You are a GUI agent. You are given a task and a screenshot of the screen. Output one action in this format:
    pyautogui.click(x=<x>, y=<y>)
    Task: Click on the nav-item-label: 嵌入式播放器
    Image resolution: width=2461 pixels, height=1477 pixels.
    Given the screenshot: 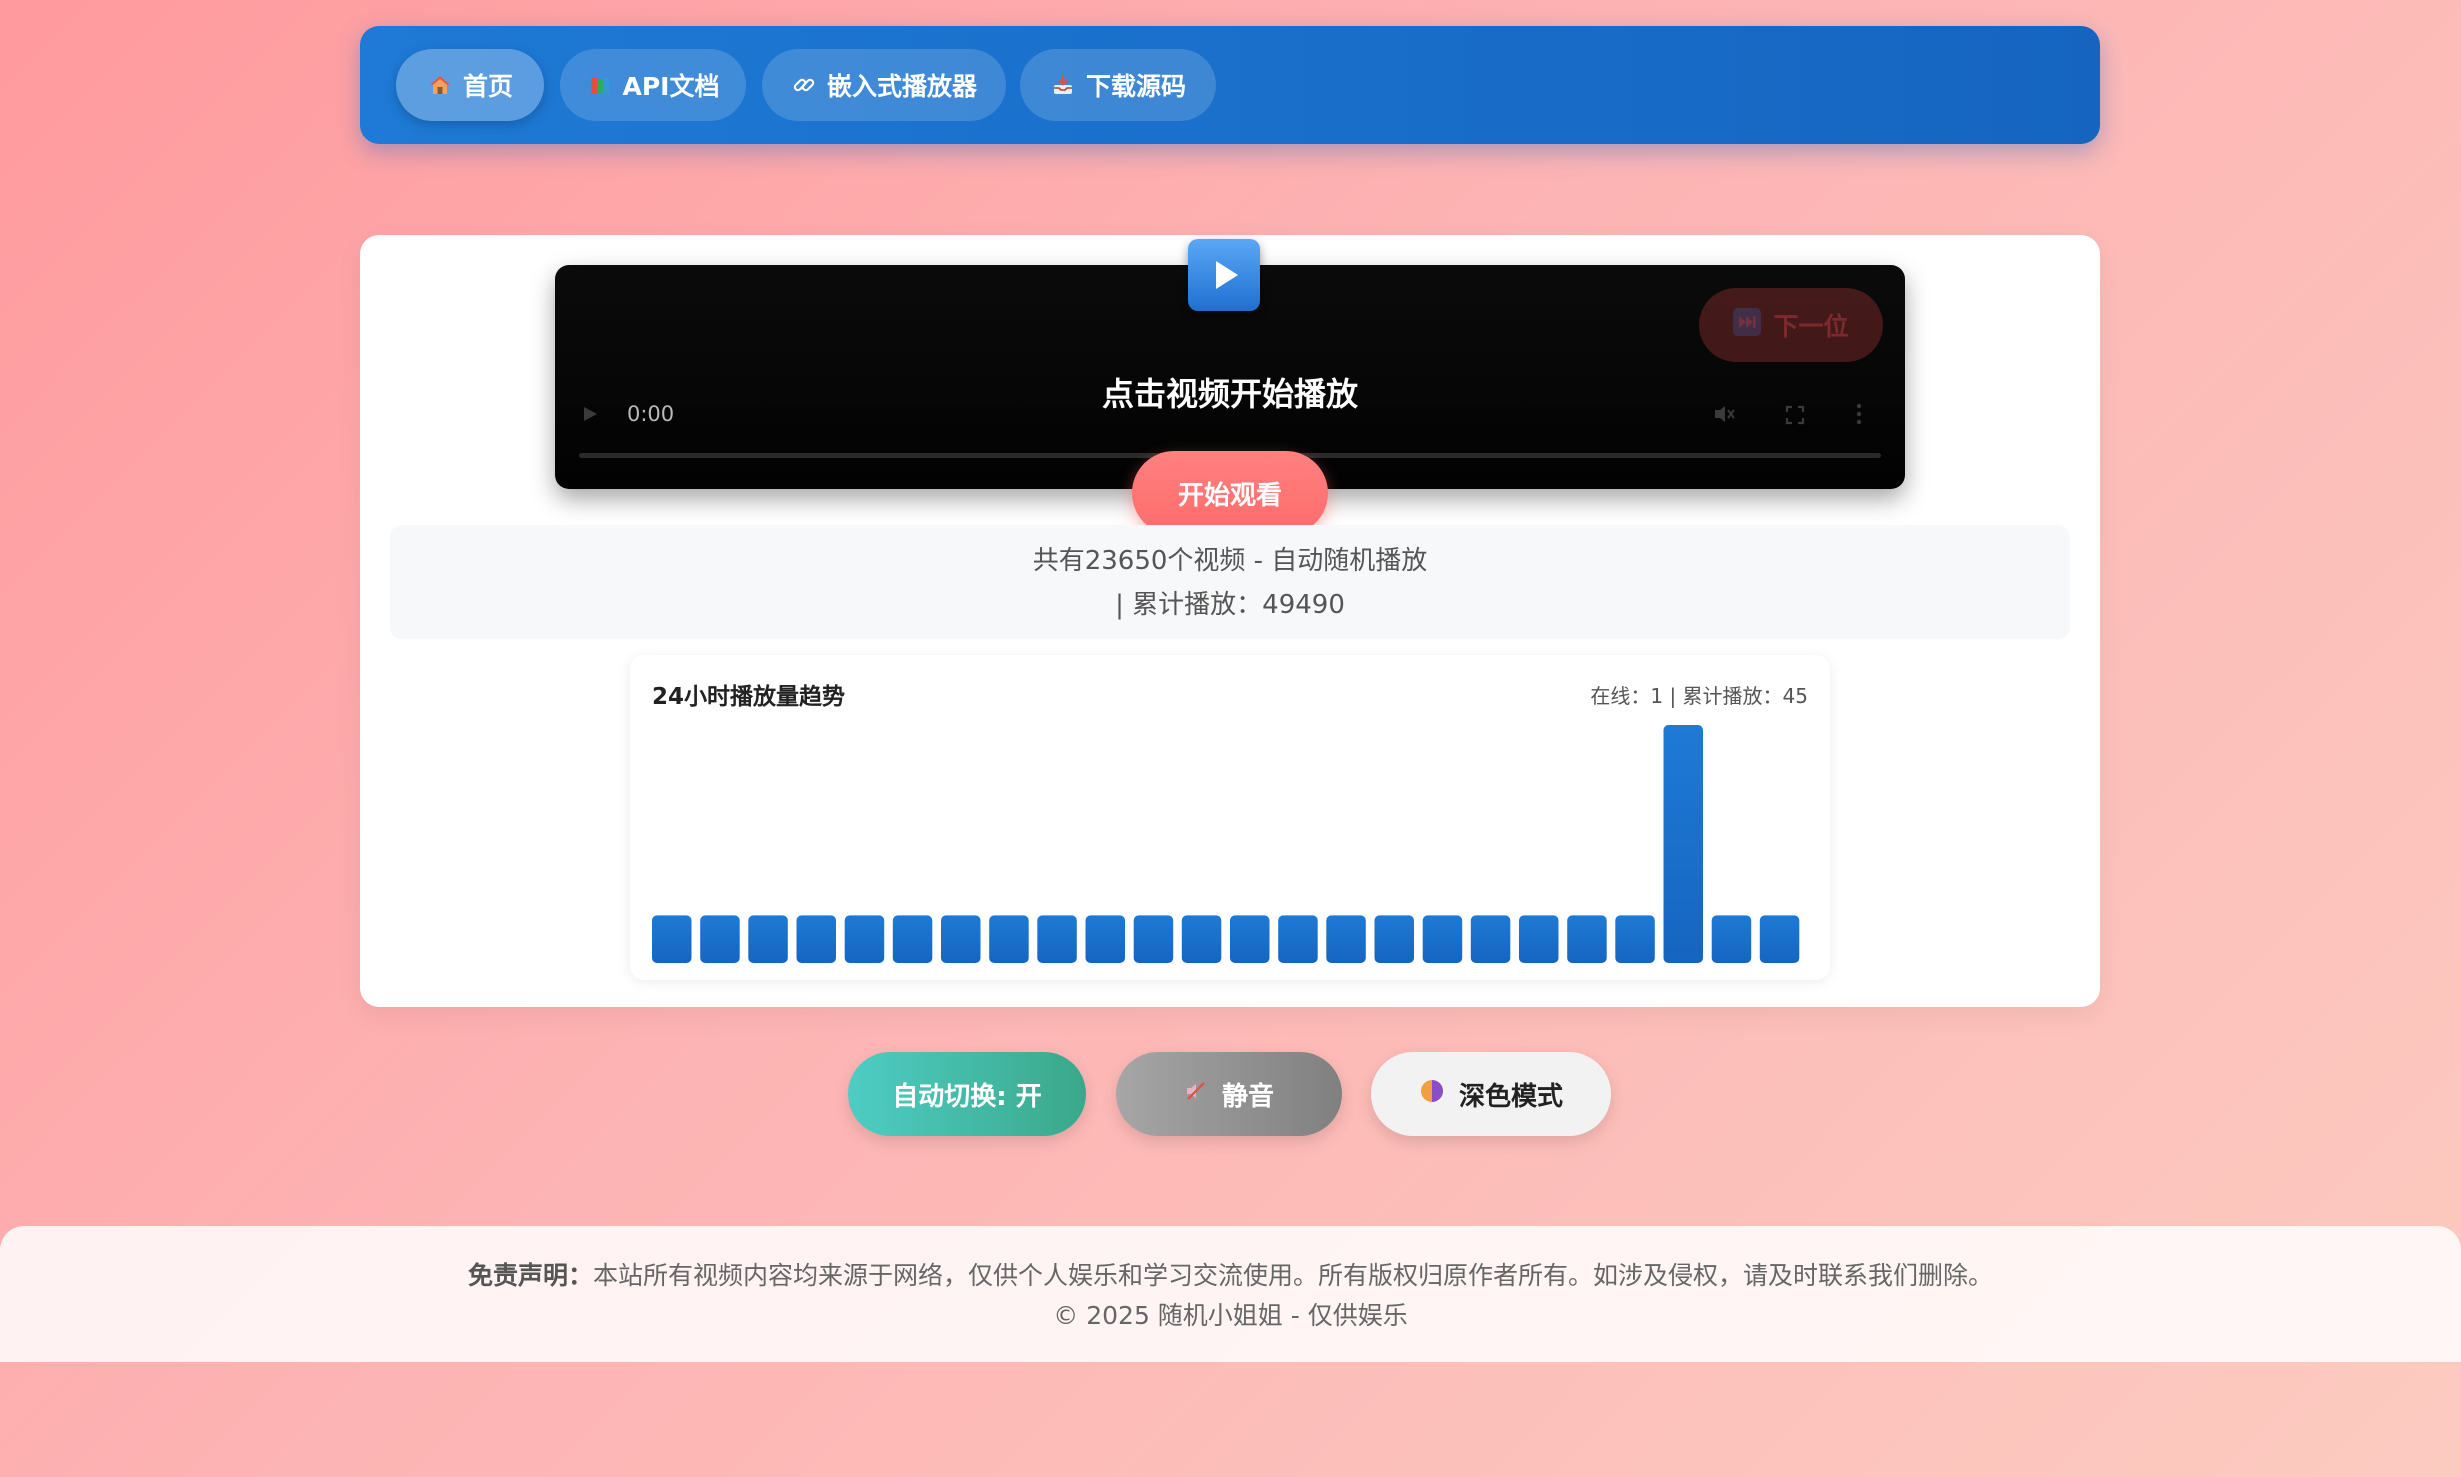 What is the action you would take?
    pyautogui.click(x=901, y=86)
    